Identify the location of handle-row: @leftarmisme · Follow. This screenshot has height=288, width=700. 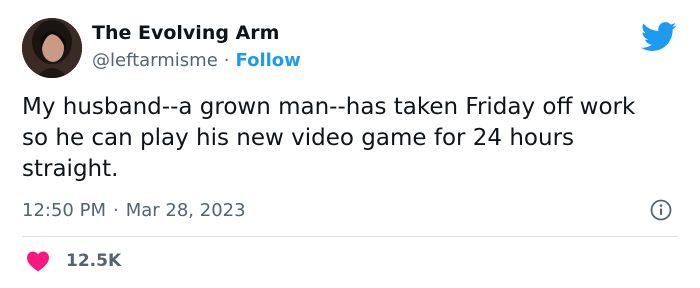
(196, 60).